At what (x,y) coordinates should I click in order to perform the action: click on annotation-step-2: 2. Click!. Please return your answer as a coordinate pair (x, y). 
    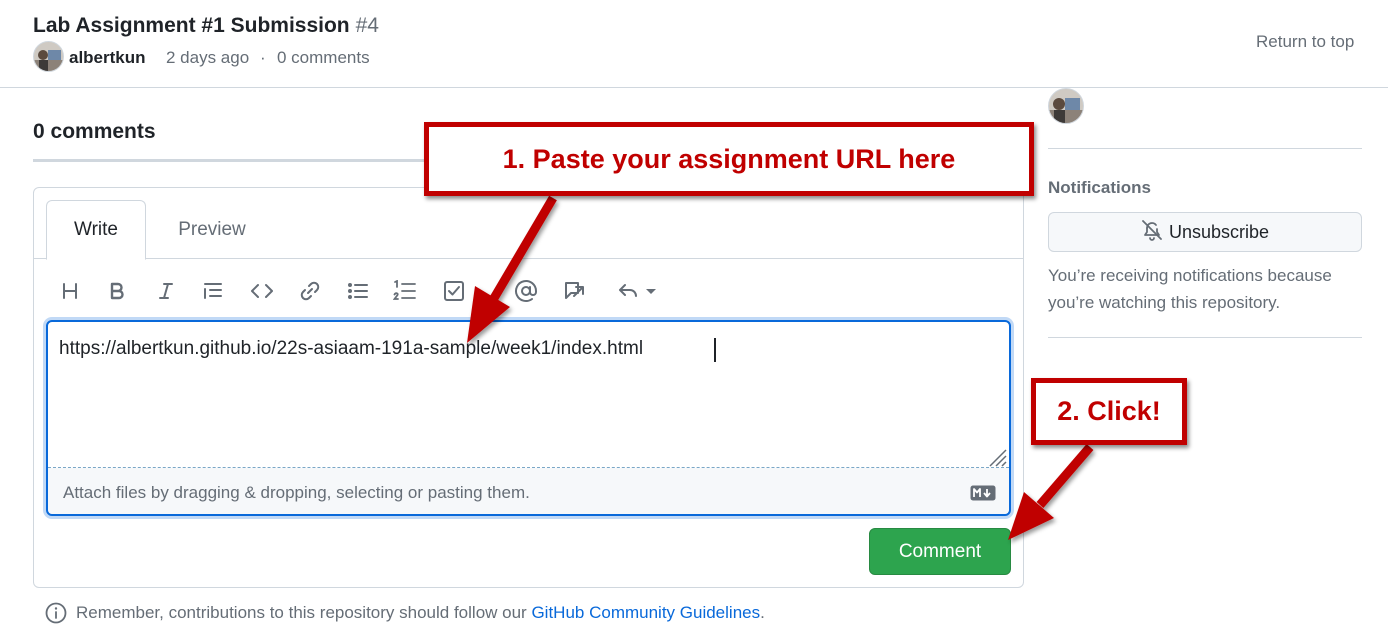
    Looking at the image, I should click on (1109, 411).